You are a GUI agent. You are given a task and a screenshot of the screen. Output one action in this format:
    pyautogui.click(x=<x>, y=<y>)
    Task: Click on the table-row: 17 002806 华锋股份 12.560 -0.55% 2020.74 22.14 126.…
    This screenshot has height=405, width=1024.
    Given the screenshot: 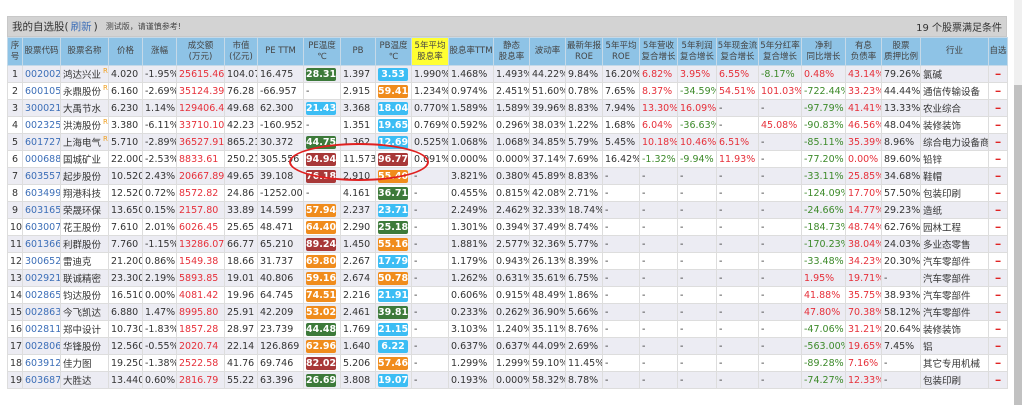 What is the action you would take?
    pyautogui.click(x=507, y=346)
    